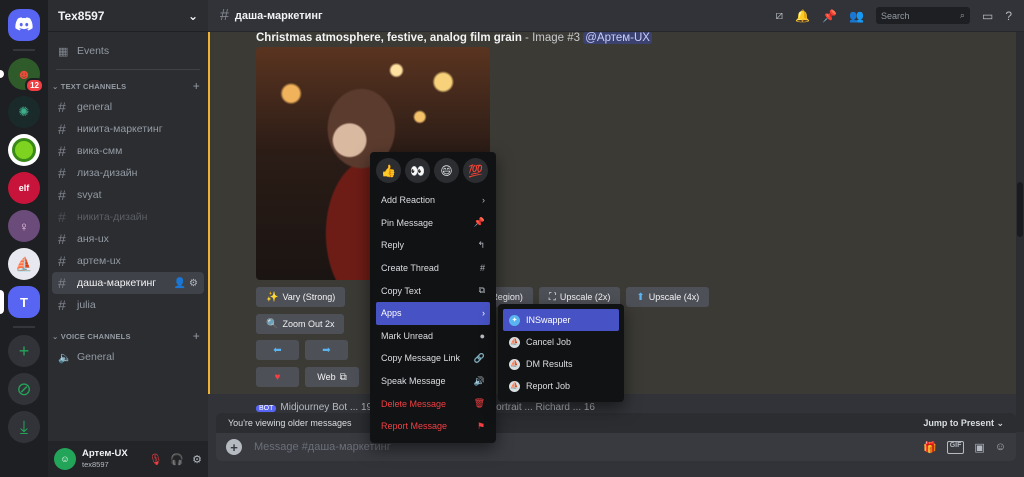  Describe the element at coordinates (482, 335) in the screenshot. I see `unread-icon: ●` at that location.